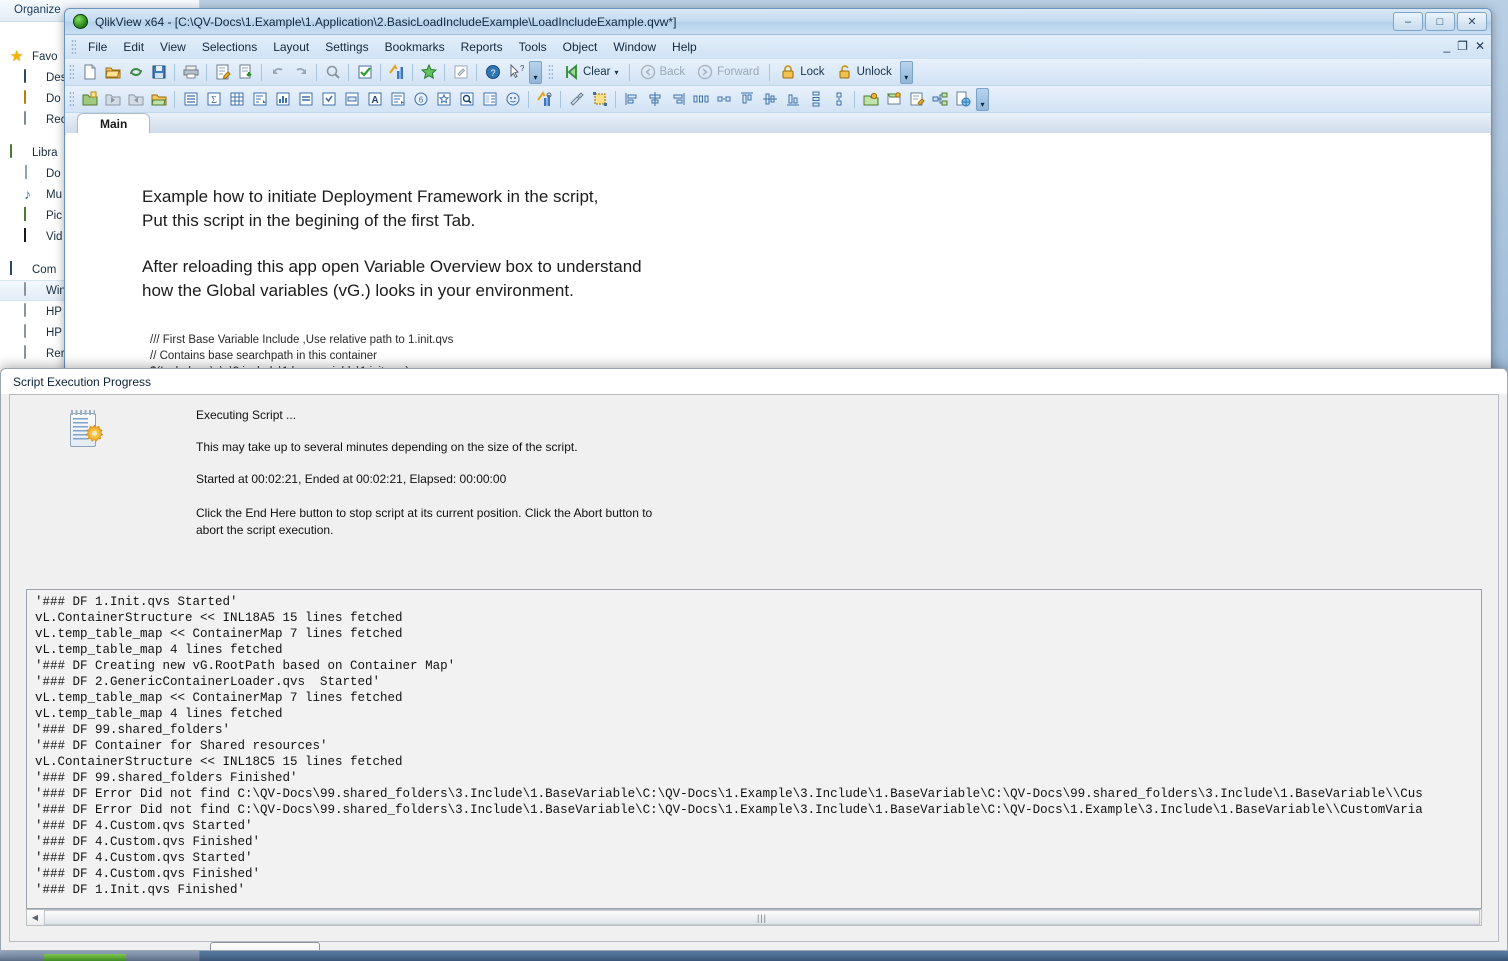  What do you see at coordinates (71, 72) in the screenshot?
I see `toolbar-drag-grip` at bounding box center [71, 72].